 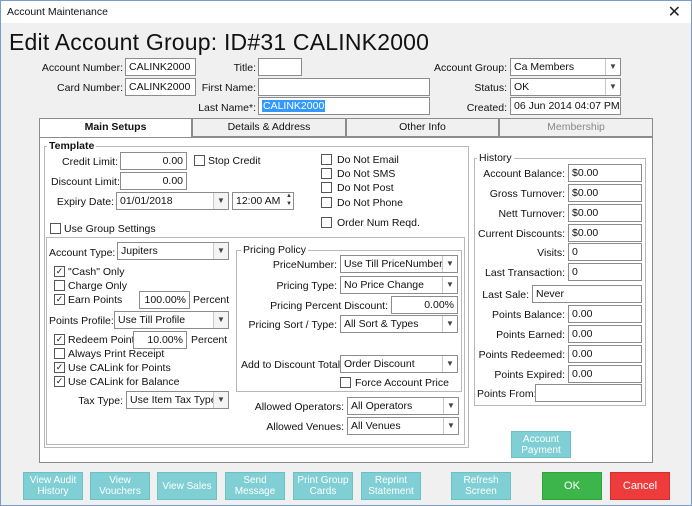 What do you see at coordinates (59, 339) in the screenshot?
I see `redeem-points-checkbox: ✓` at bounding box center [59, 339].